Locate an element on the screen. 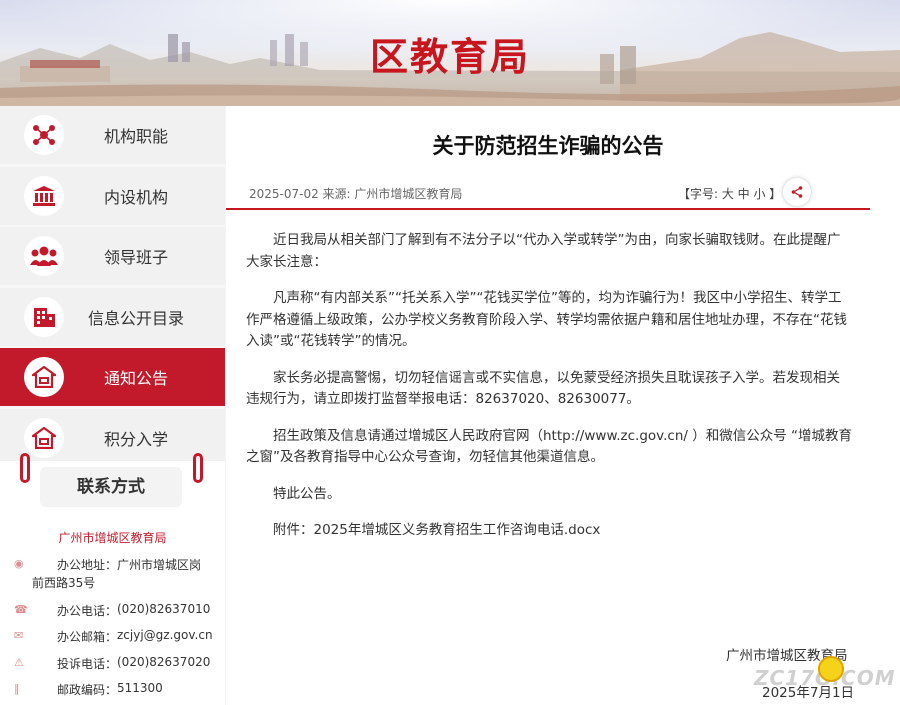 Image resolution: width=900 pixels, height=705 pixels. share-button is located at coordinates (797, 192).